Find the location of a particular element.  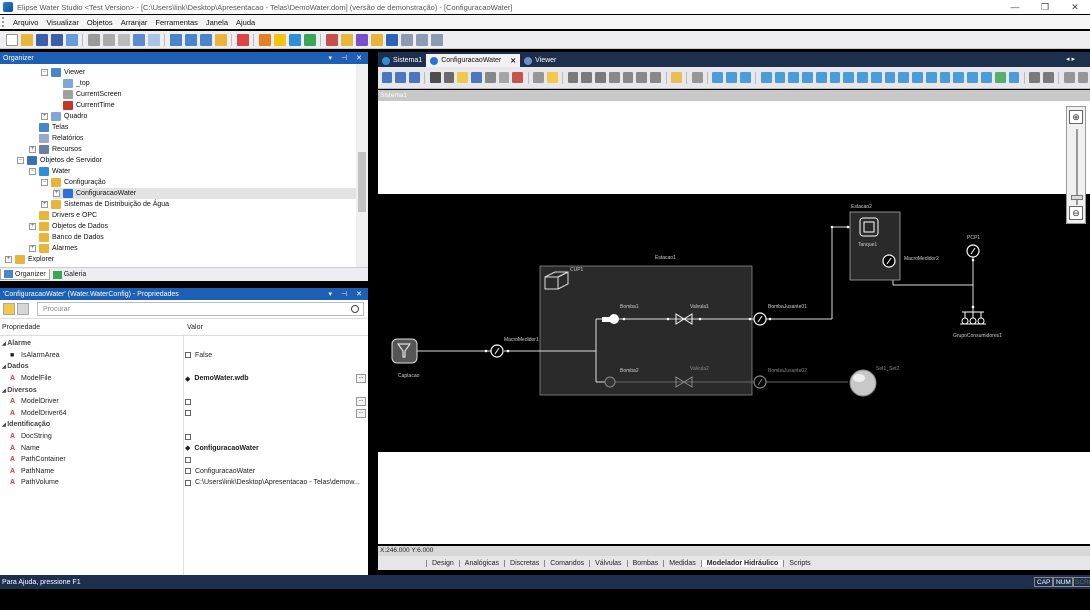

tree-item: − Objetos de Servidor is located at coordinates (59, 160).